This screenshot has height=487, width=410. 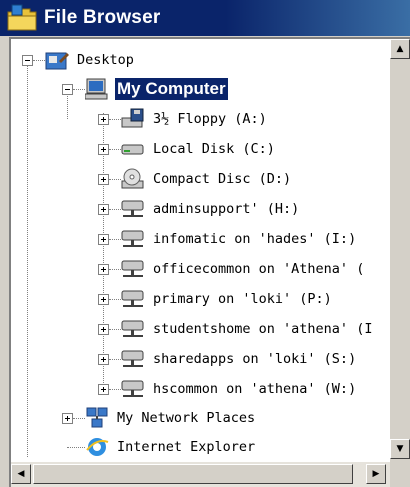 What do you see at coordinates (376, 474) in the screenshot?
I see `scroll-right-button: ▶` at bounding box center [376, 474].